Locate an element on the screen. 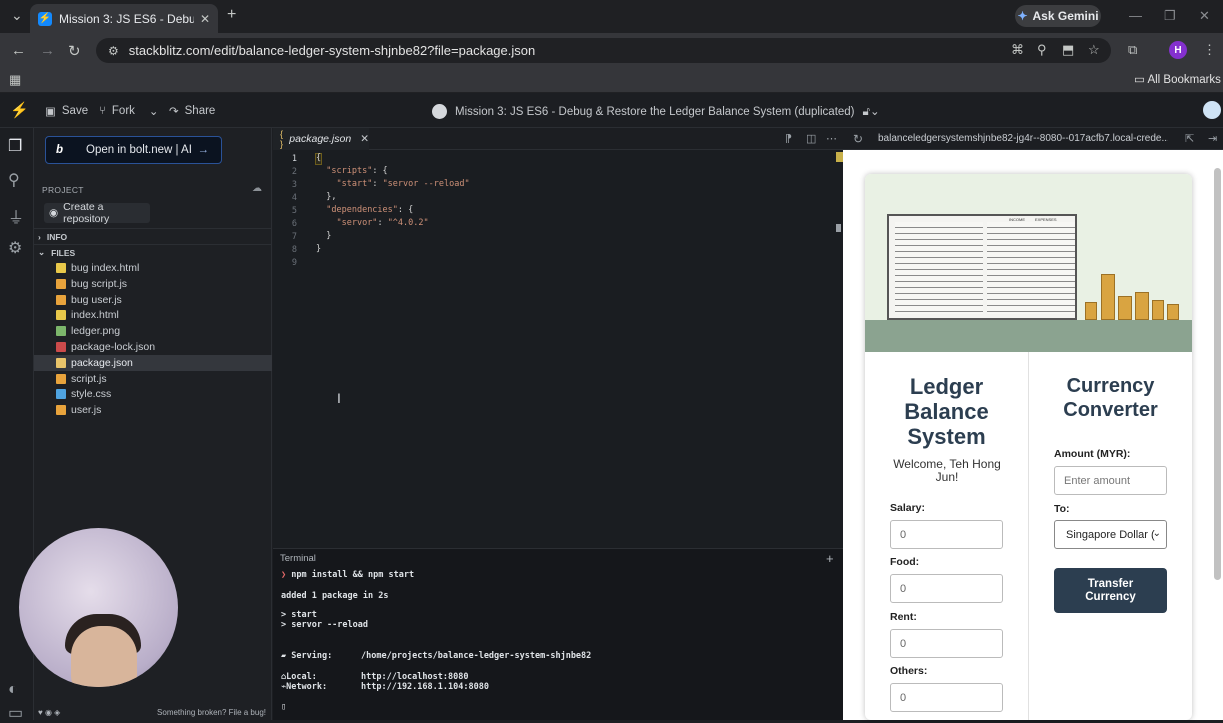  file-item: bug script.js is located at coordinates (153, 284).